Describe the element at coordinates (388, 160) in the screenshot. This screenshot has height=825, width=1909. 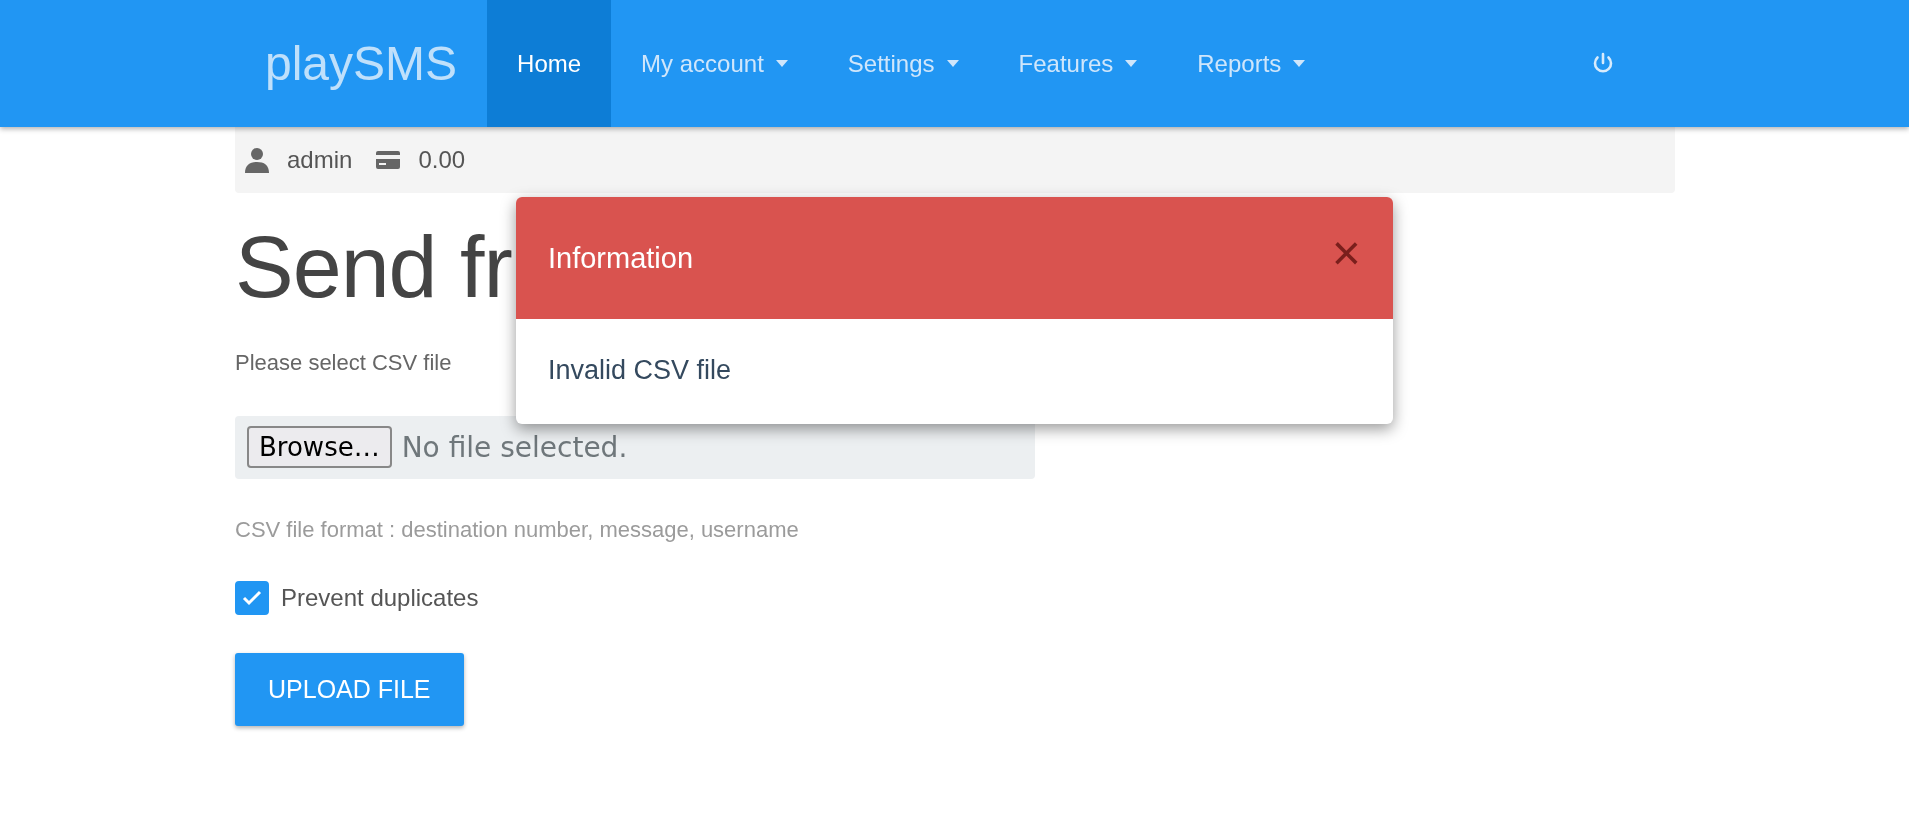
I see `credit-card-icon` at that location.